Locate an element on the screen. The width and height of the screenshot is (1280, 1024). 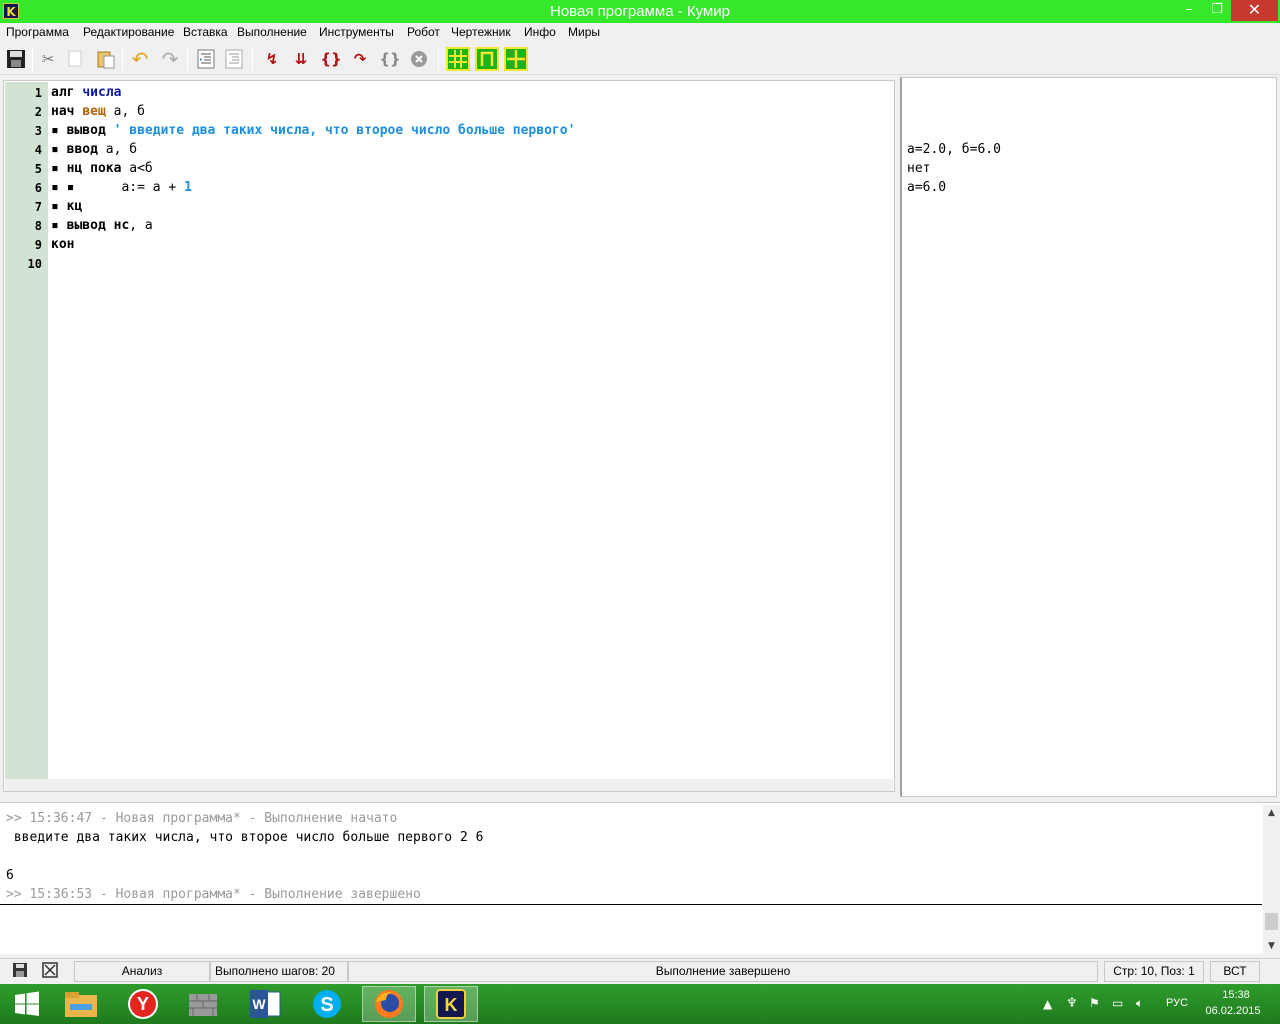
console-input-divider is located at coordinates (631, 904).